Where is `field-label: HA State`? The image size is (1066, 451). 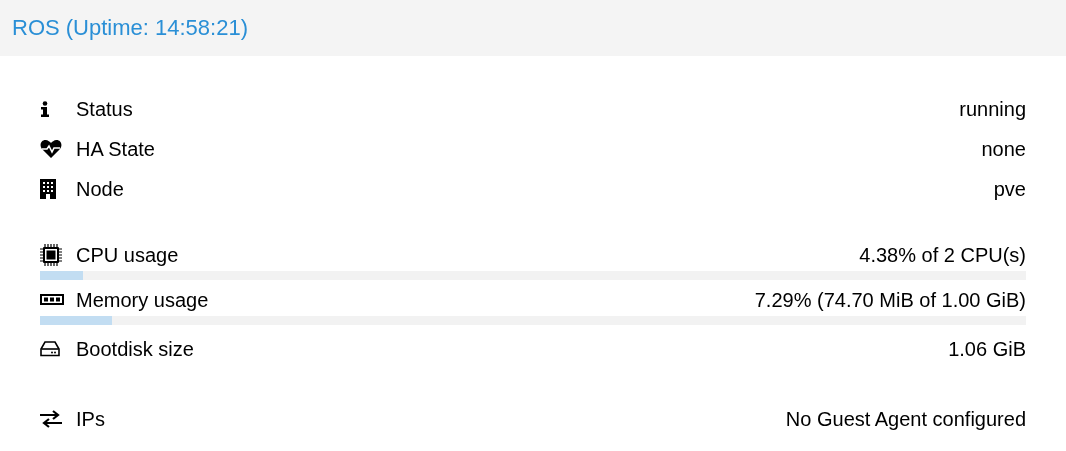
field-label: HA State is located at coordinates (115, 149).